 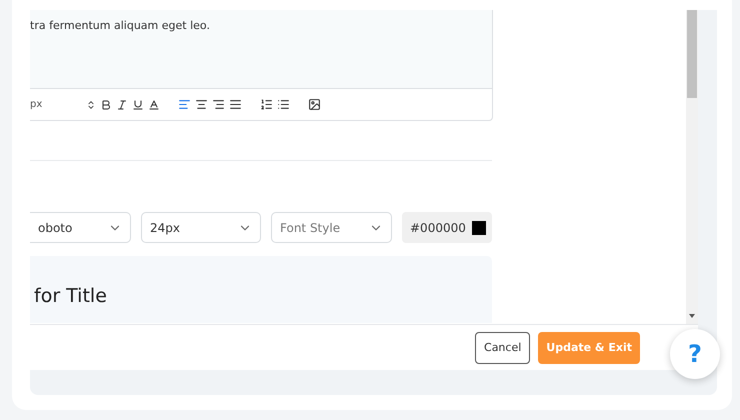 I want to click on font-select: oboto, so click(x=80, y=227).